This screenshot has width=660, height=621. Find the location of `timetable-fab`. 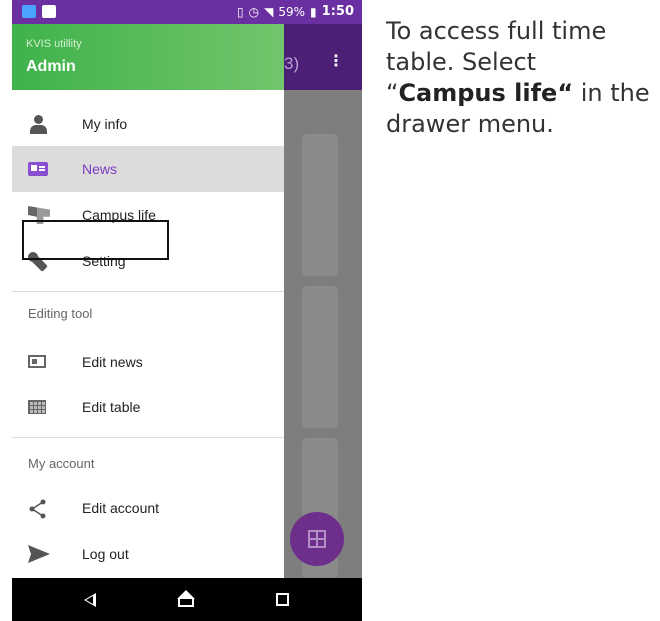

timetable-fab is located at coordinates (317, 539).